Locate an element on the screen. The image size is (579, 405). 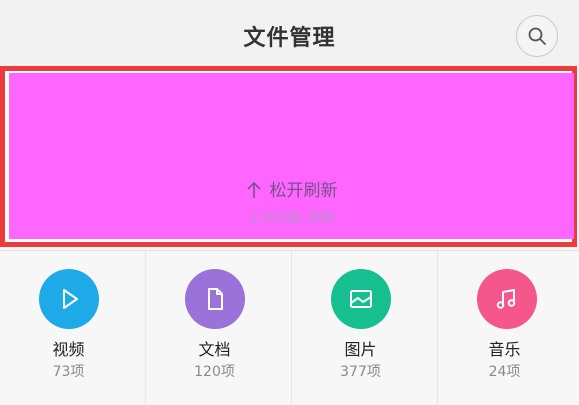
category-count: 120项 is located at coordinates (214, 372).